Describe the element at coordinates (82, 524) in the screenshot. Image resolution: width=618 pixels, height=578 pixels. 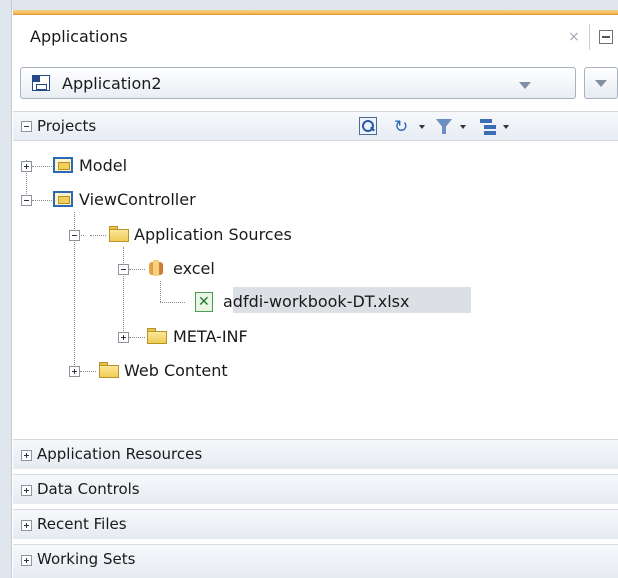
I see `section-label: Recent Files` at that location.